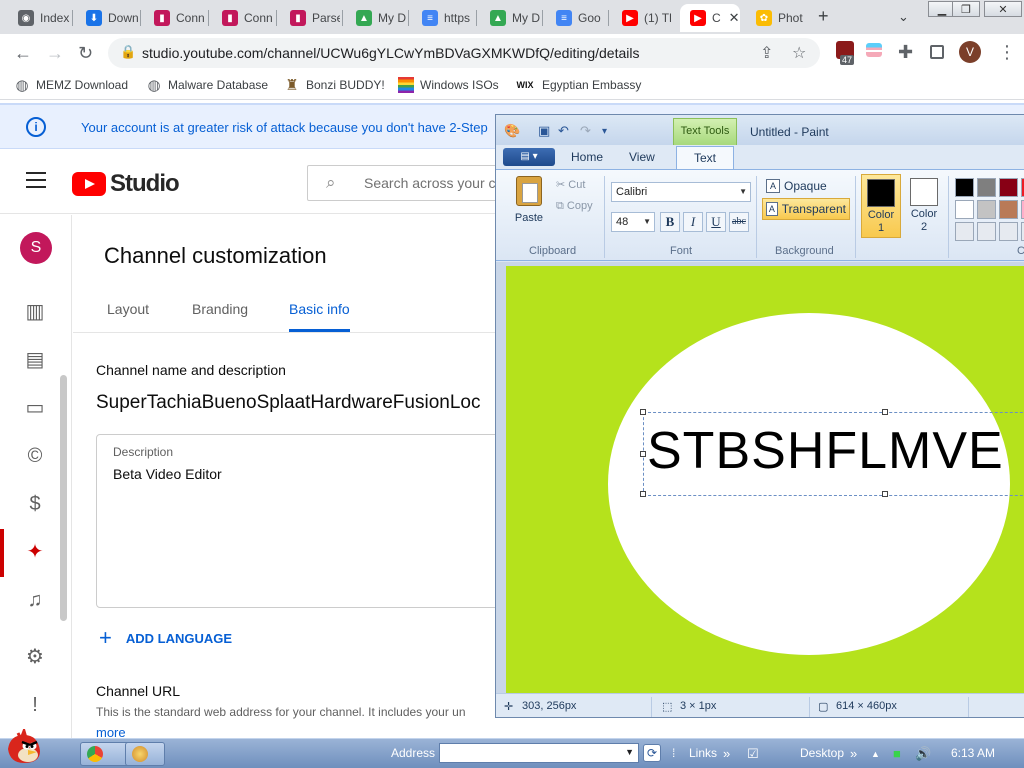 Image resolution: width=1024 pixels, height=768 pixels. Describe the element at coordinates (734, 18) in the screenshot. I see `tab-close-icon: ✕` at that location.